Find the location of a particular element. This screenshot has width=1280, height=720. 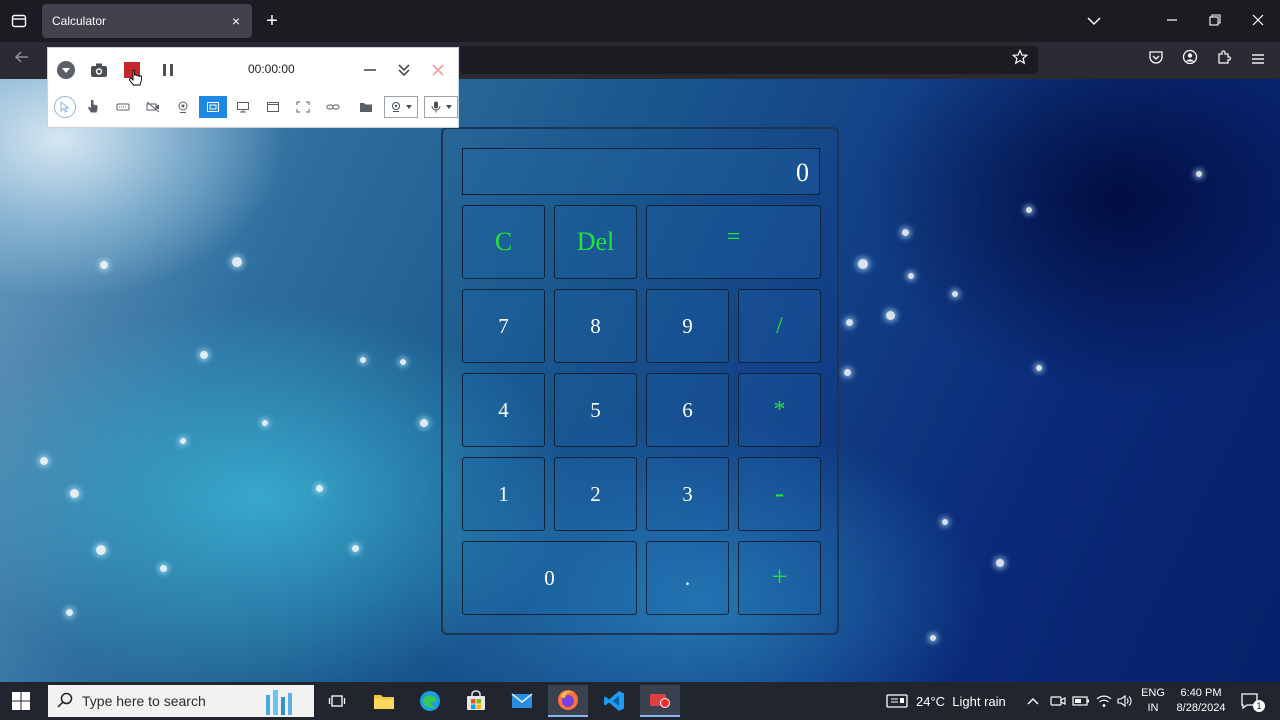

tab-calculator: Calculator × is located at coordinates (147, 21).